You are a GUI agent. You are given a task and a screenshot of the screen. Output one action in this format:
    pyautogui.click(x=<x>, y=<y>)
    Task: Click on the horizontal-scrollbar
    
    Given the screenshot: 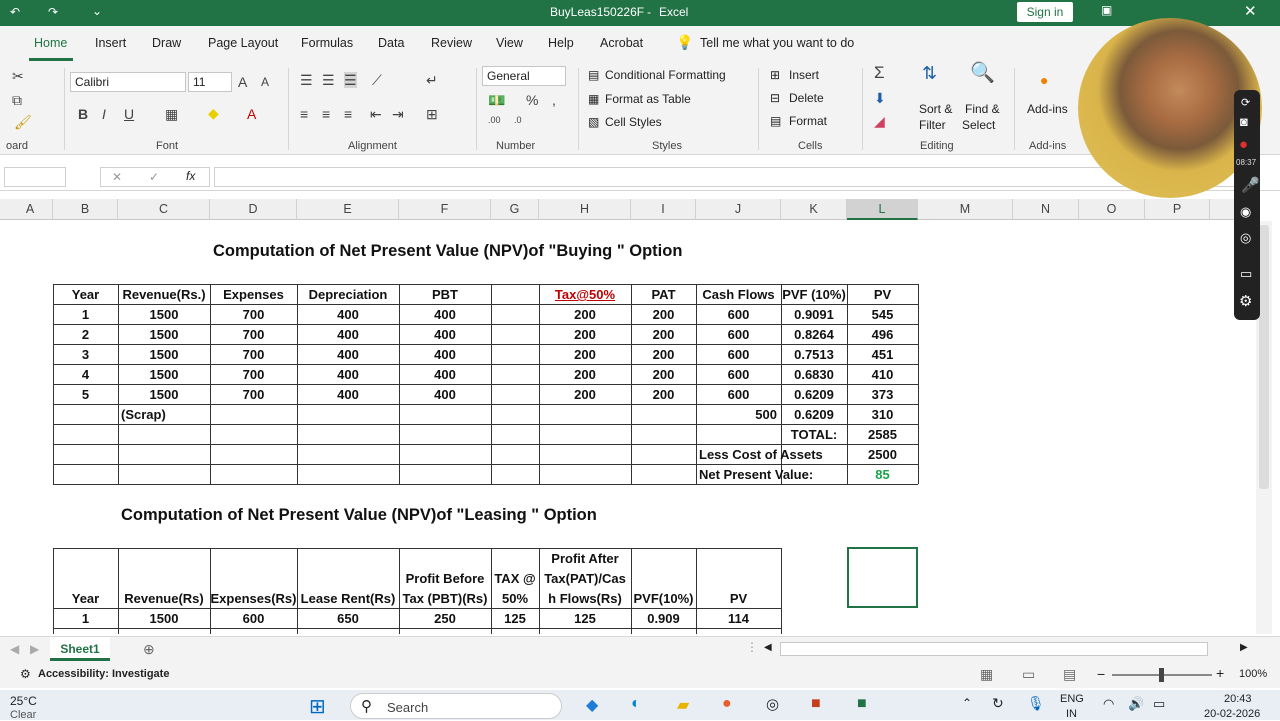 What is the action you would take?
    pyautogui.click(x=994, y=649)
    